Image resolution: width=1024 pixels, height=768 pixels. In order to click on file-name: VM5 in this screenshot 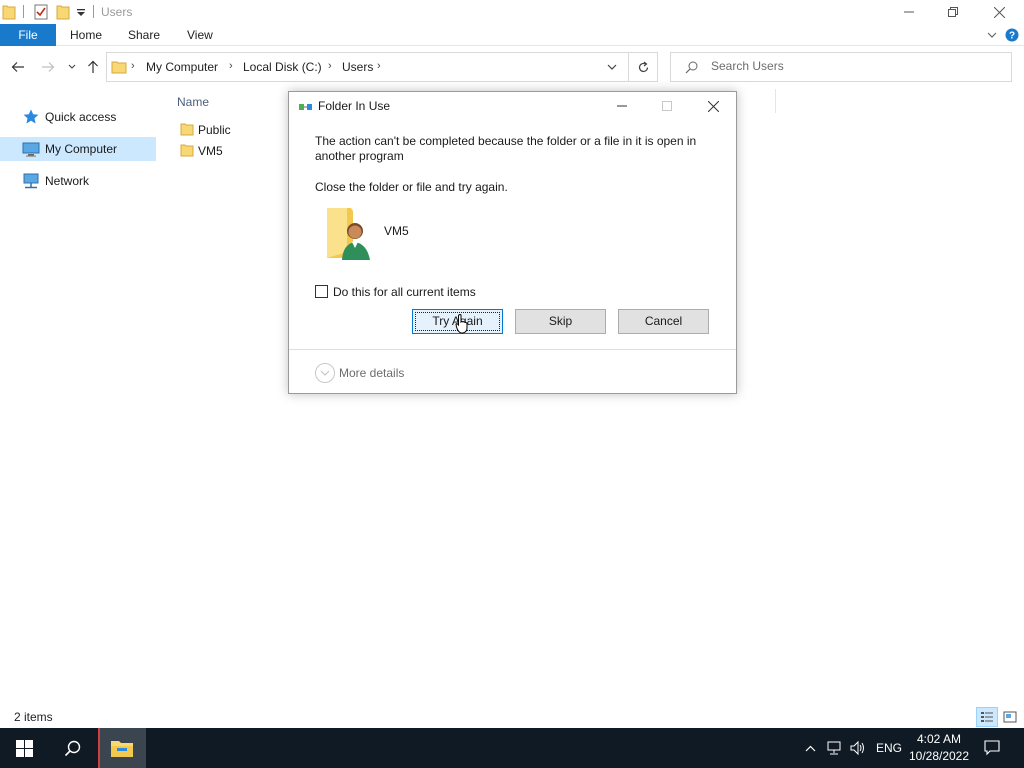, I will do `click(210, 151)`.